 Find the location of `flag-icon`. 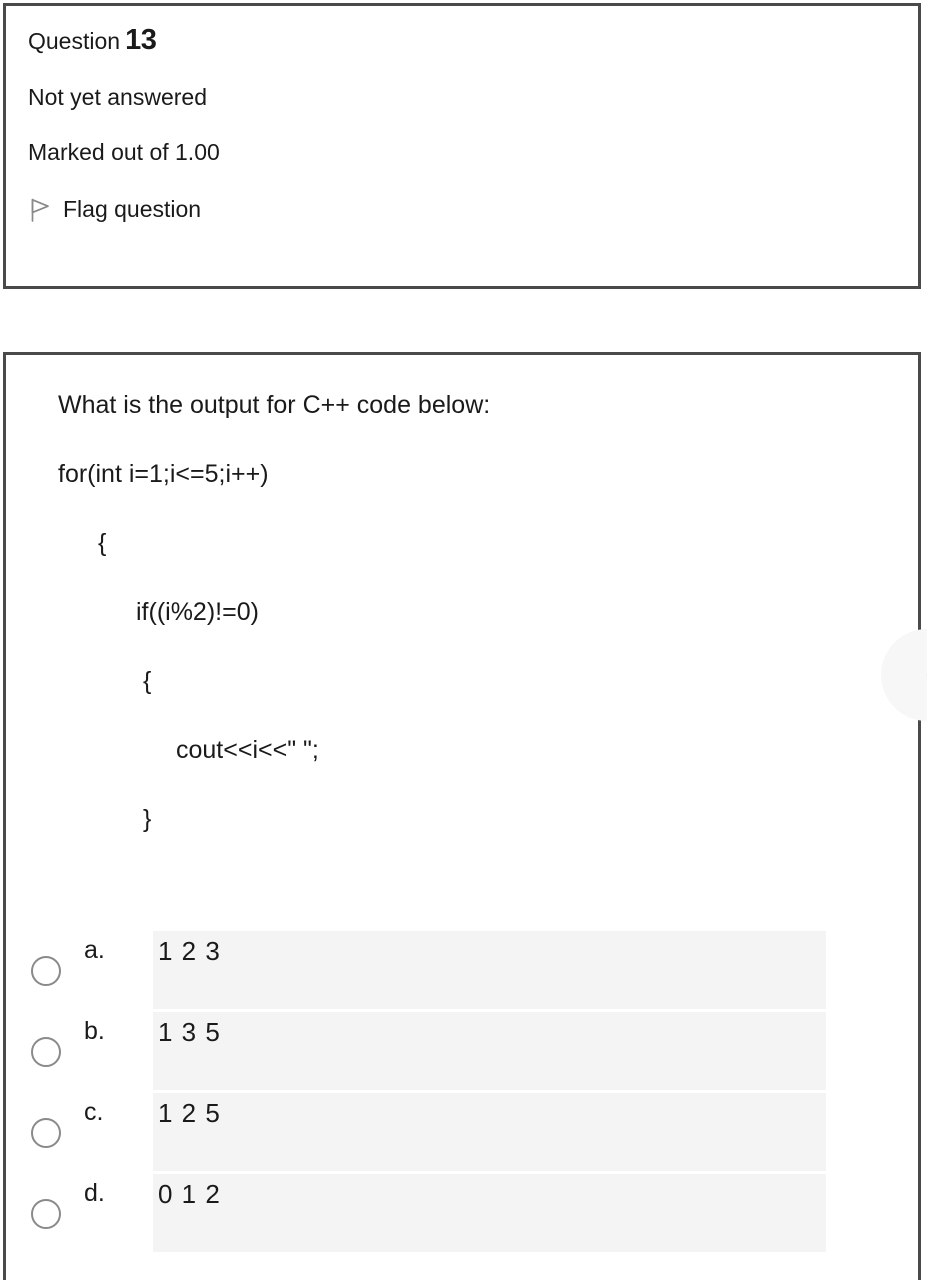

flag-icon is located at coordinates (40, 210).